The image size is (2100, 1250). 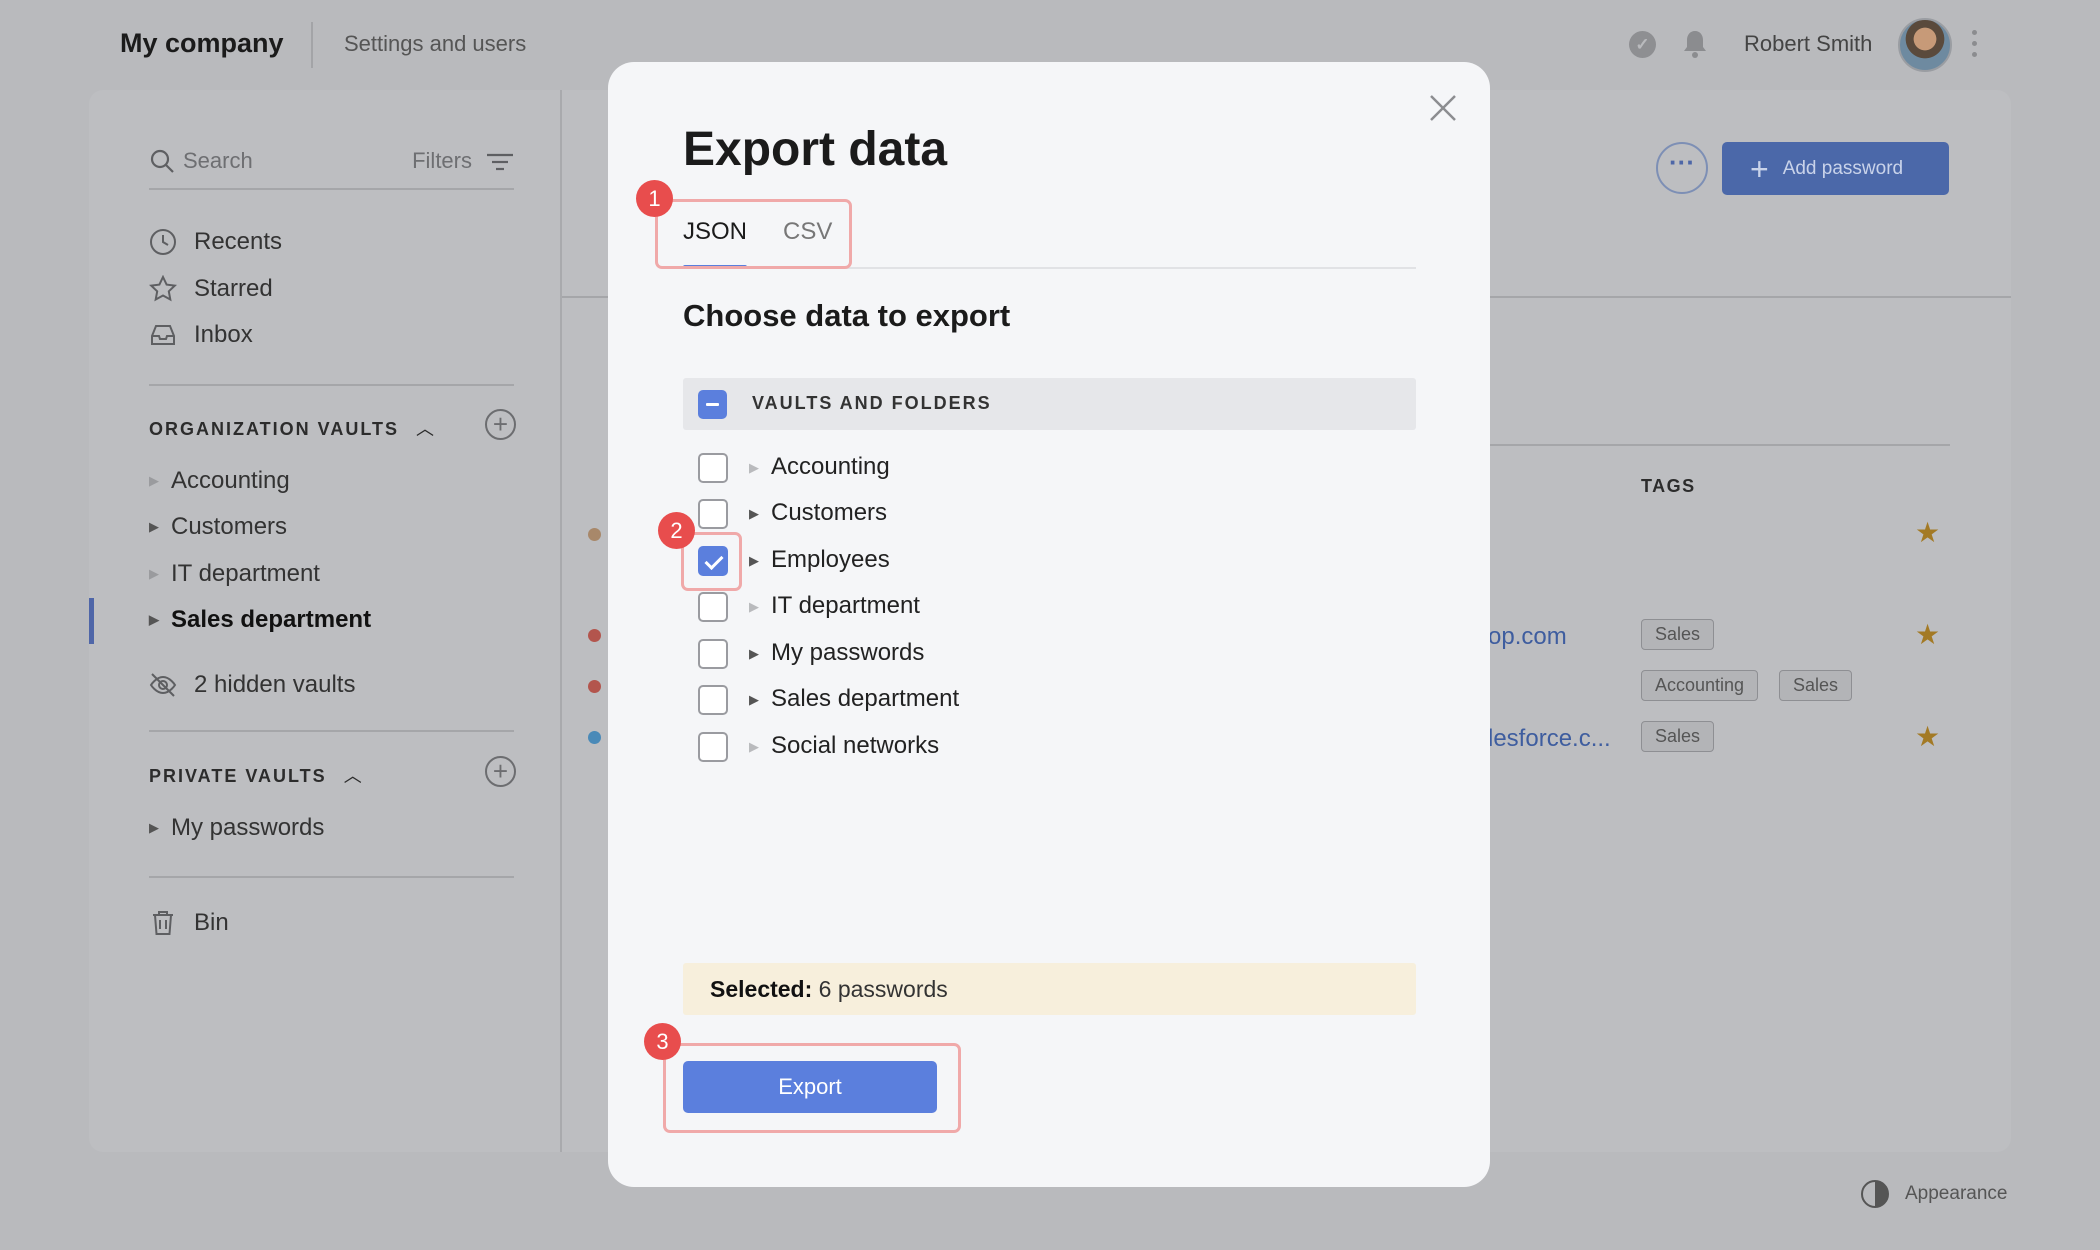 What do you see at coordinates (1975, 45) in the screenshot?
I see `more-vertical-icon` at bounding box center [1975, 45].